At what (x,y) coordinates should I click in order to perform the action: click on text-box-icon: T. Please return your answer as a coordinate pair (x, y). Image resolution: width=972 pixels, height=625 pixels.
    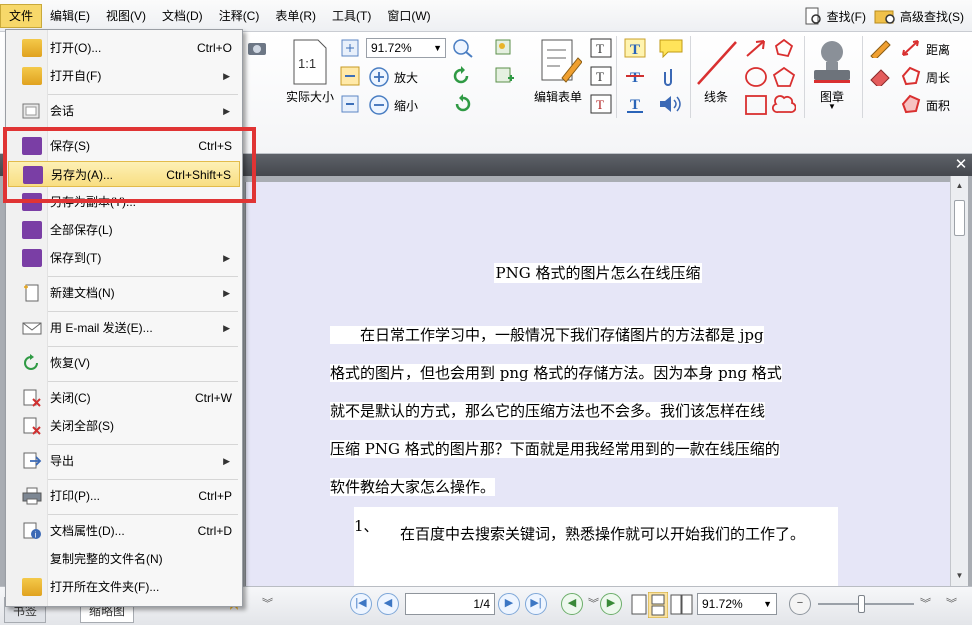
    Looking at the image, I should click on (601, 76).